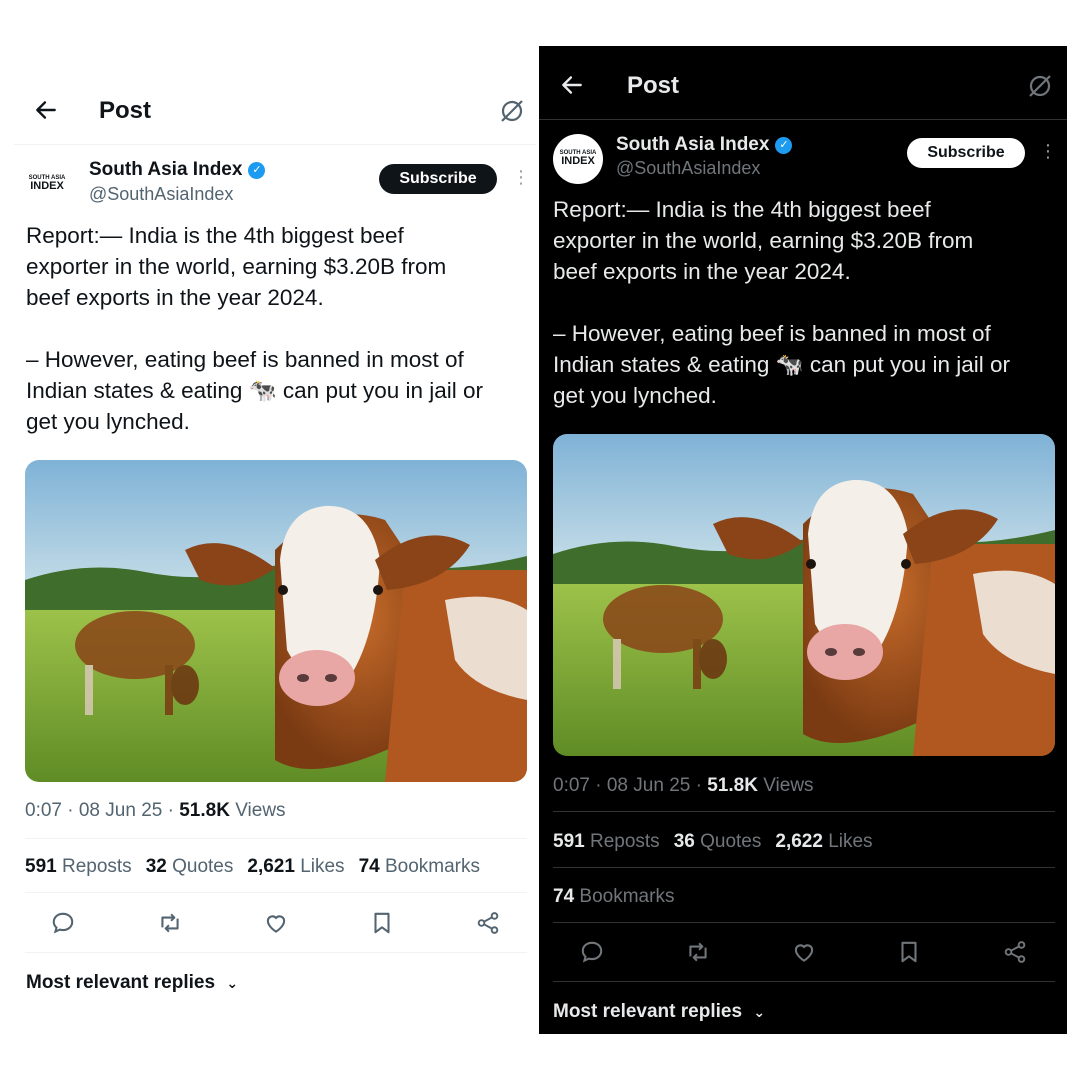  I want to click on engagement-stats: 591 Reposts 36 Quotes 2,622 Likes, so click(720, 842).